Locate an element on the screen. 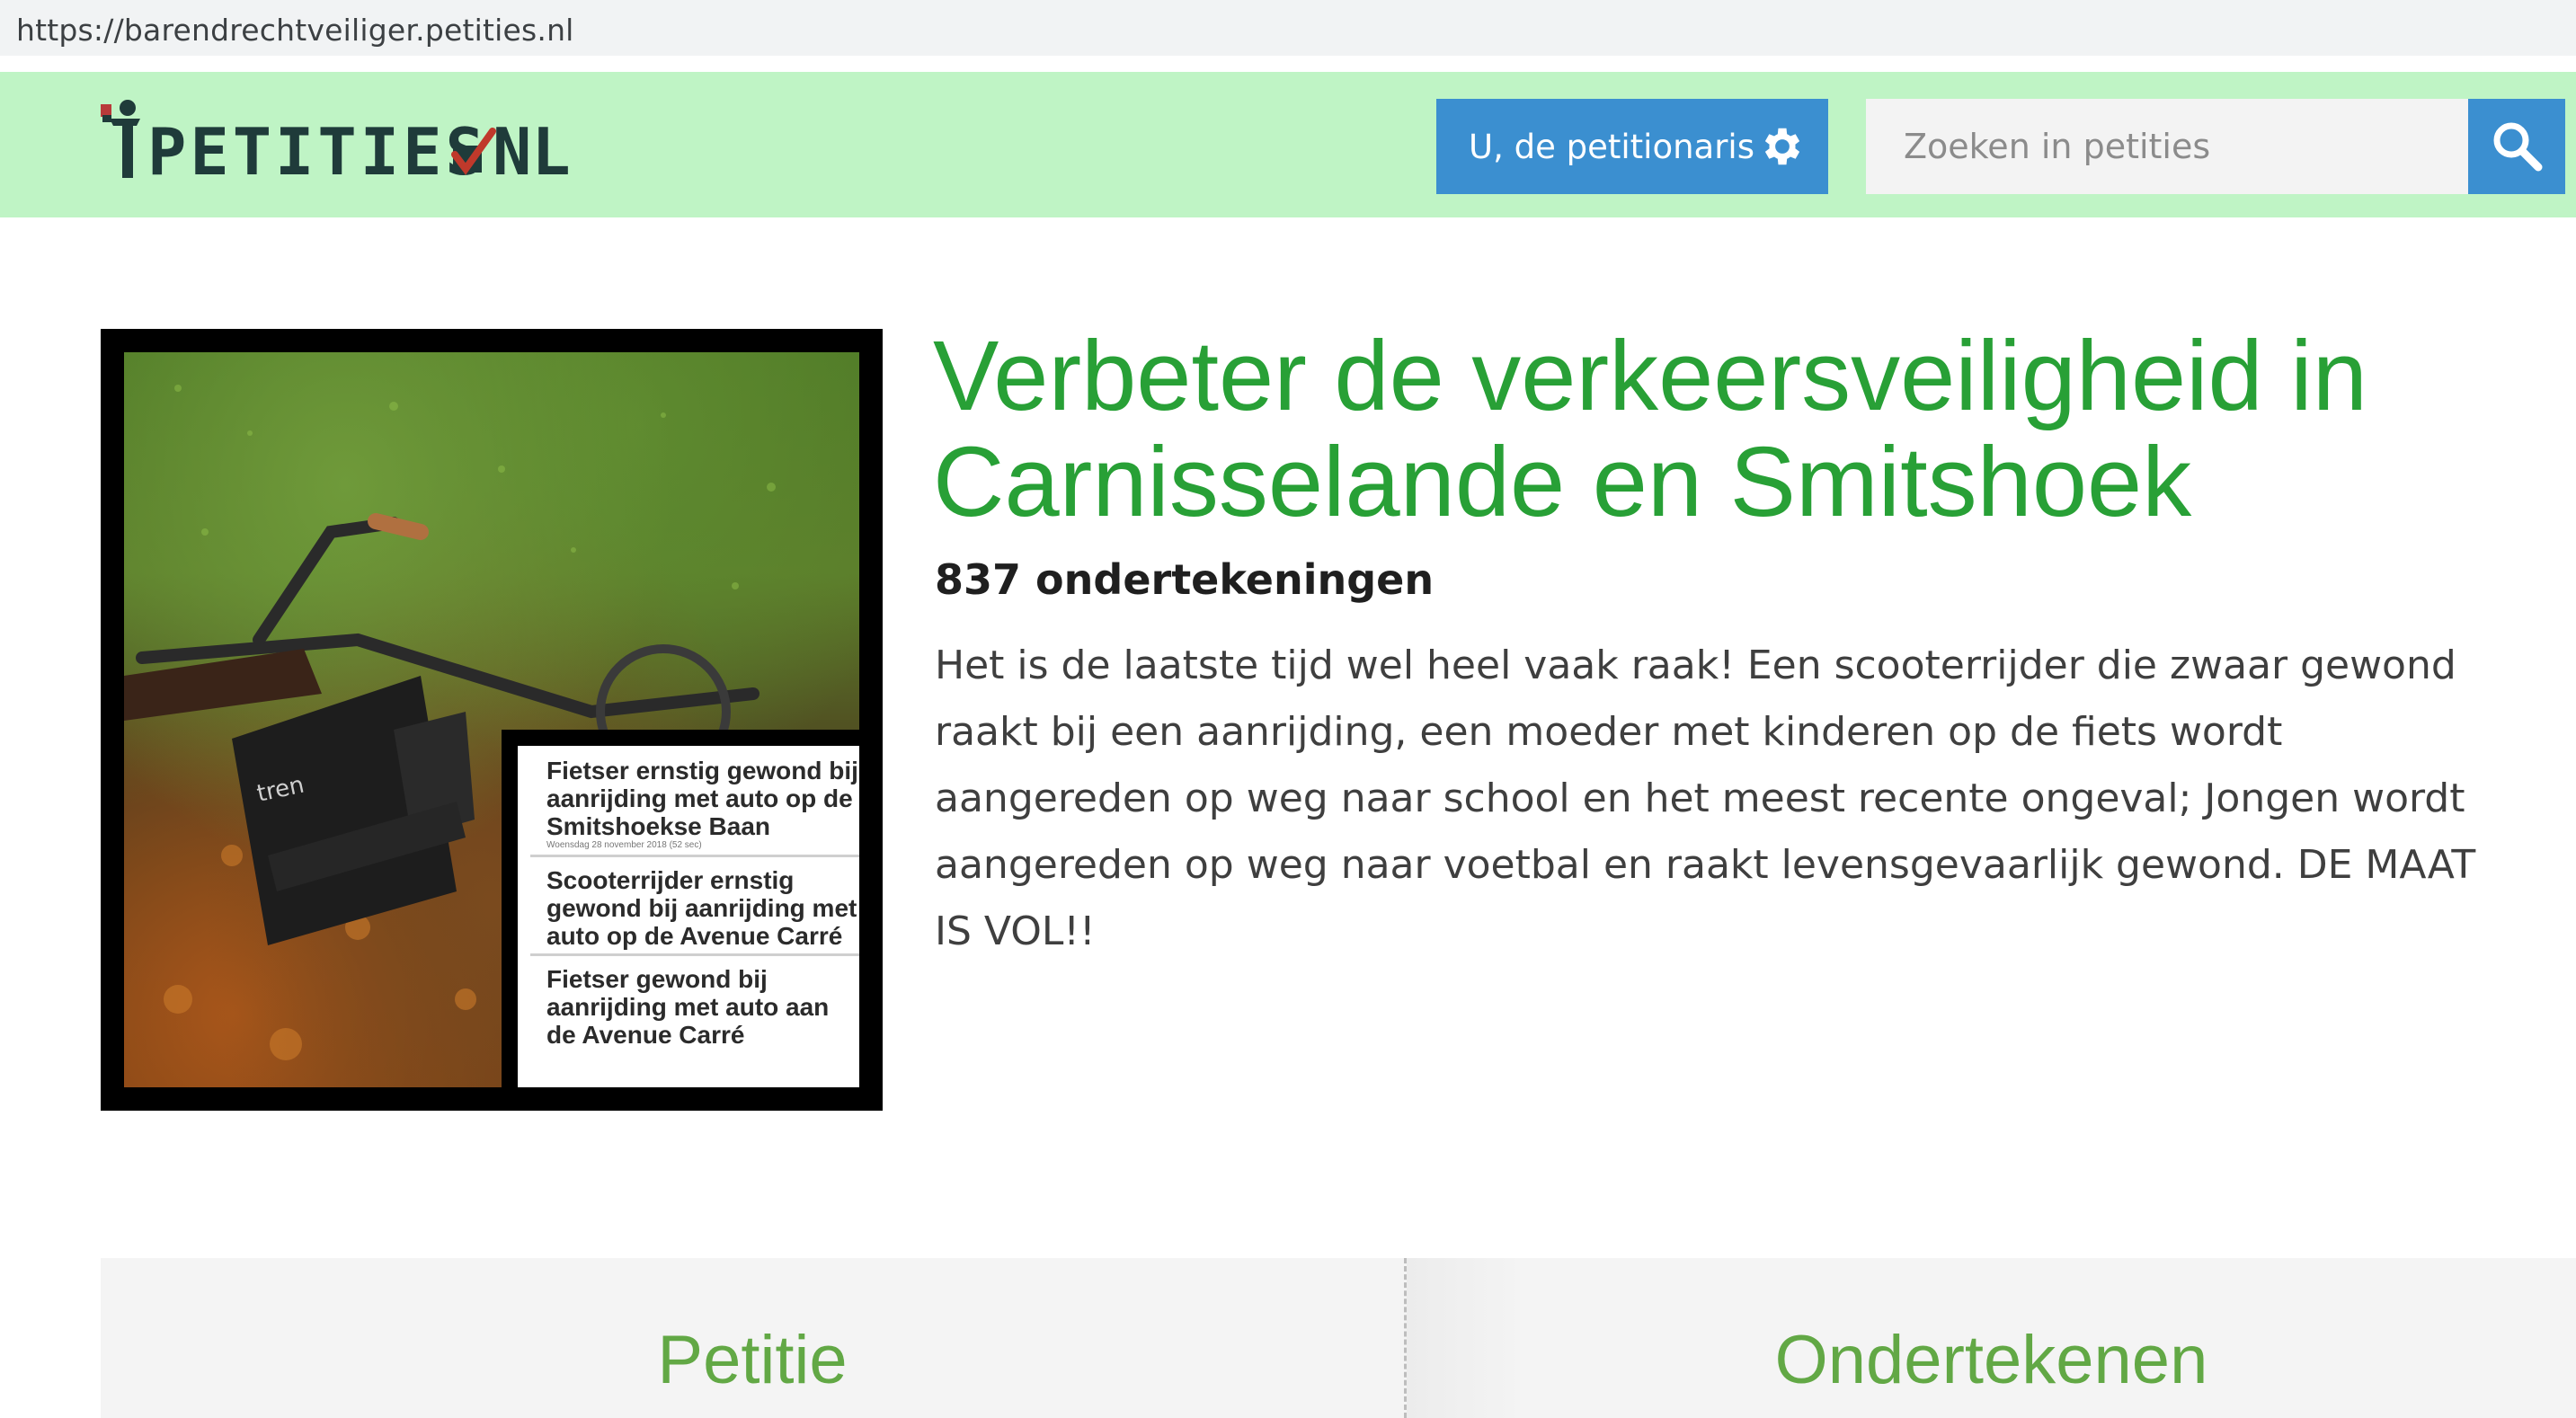 This screenshot has width=2576, height=1418. petities-logo-icon: PETITIES NL is located at coordinates (334, 144).